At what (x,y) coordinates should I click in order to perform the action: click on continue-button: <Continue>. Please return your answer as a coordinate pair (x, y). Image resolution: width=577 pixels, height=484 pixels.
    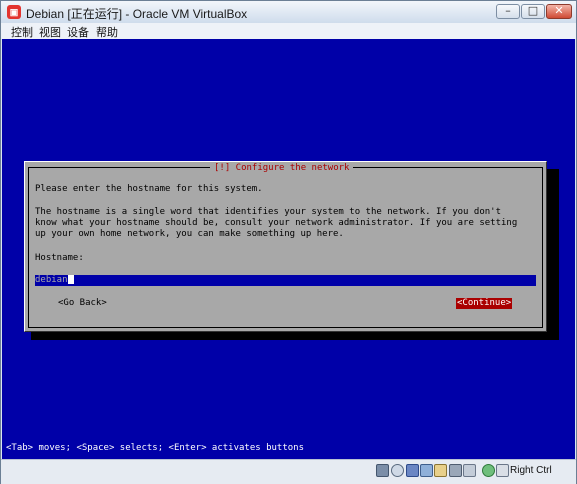
    Looking at the image, I should click on (484, 303).